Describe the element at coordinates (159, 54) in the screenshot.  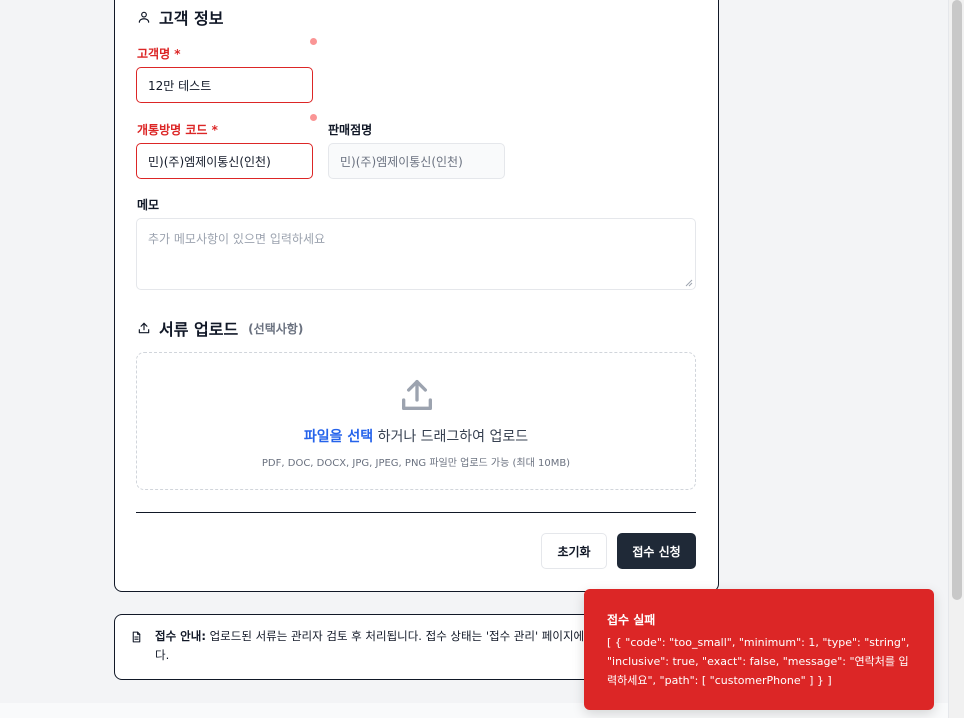
I see `customer-name-label: 고객명 *` at that location.